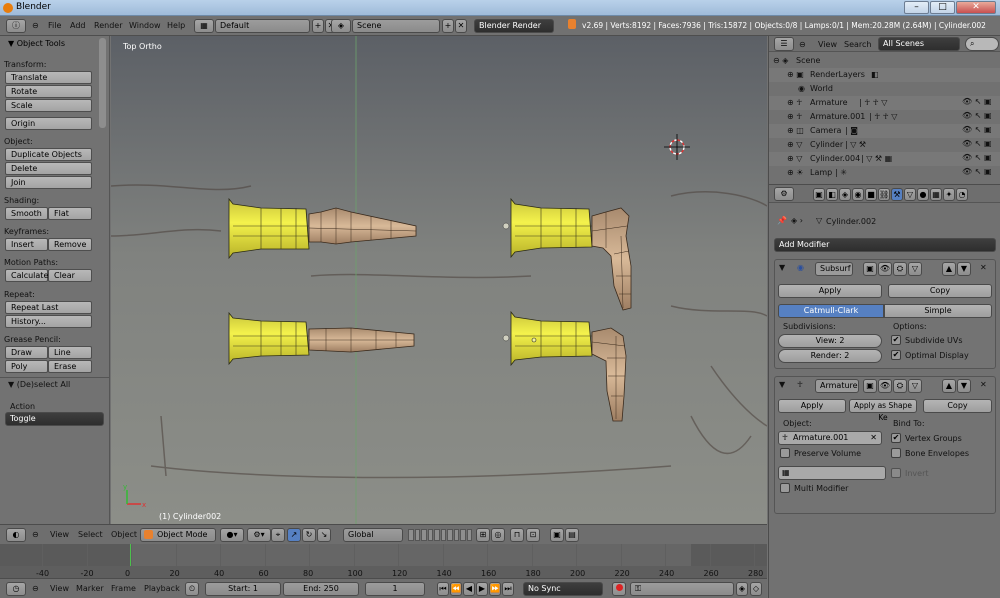 The width and height of the screenshot is (1000, 598). Describe the element at coordinates (35, 588) in the screenshot. I see `collapse-menus-icon-3: ⊖` at that location.